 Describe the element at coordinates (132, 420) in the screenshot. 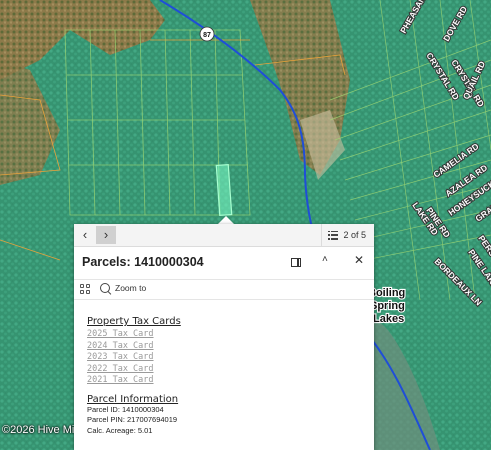

I see `parcel-pin: Parcel PIN: 217007694019` at that location.